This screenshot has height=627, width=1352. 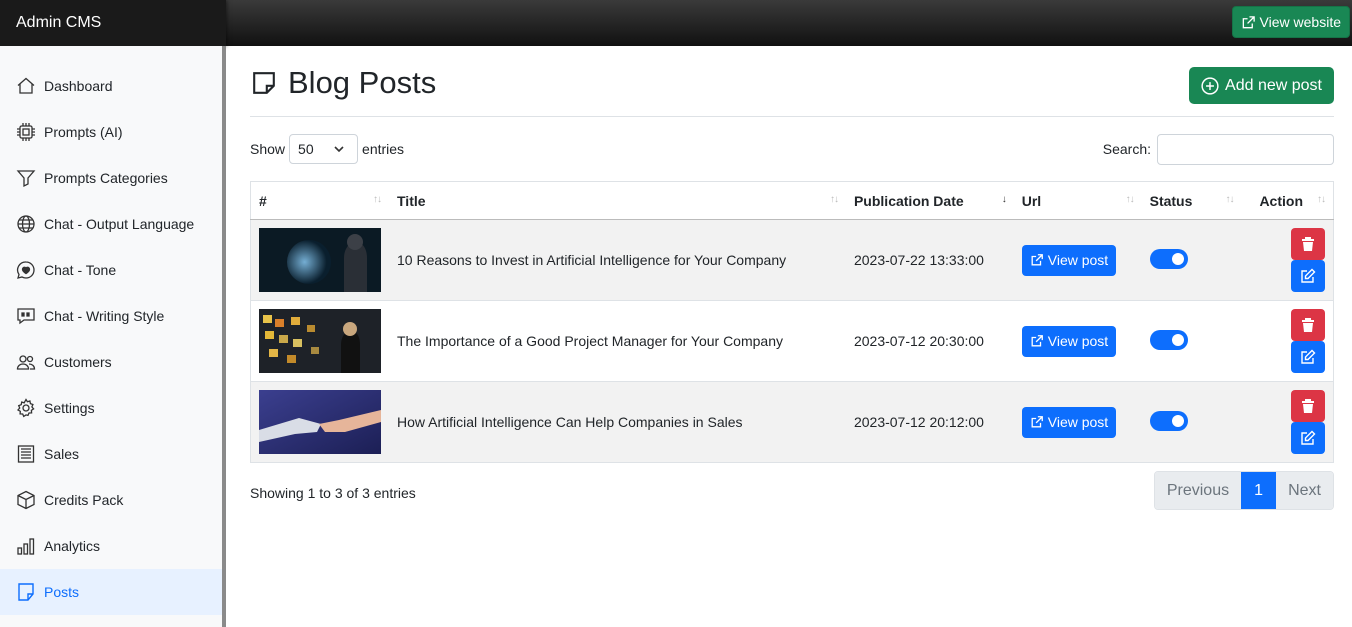 What do you see at coordinates (26, 500) in the screenshot?
I see `box-icon` at bounding box center [26, 500].